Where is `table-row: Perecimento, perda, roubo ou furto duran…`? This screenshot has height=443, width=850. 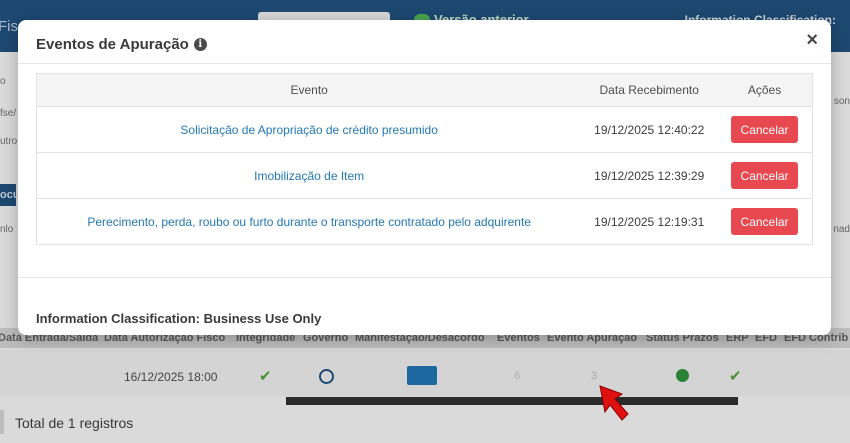
table-row: Perecimento, perda, roubo ou furto duran… is located at coordinates (424, 221).